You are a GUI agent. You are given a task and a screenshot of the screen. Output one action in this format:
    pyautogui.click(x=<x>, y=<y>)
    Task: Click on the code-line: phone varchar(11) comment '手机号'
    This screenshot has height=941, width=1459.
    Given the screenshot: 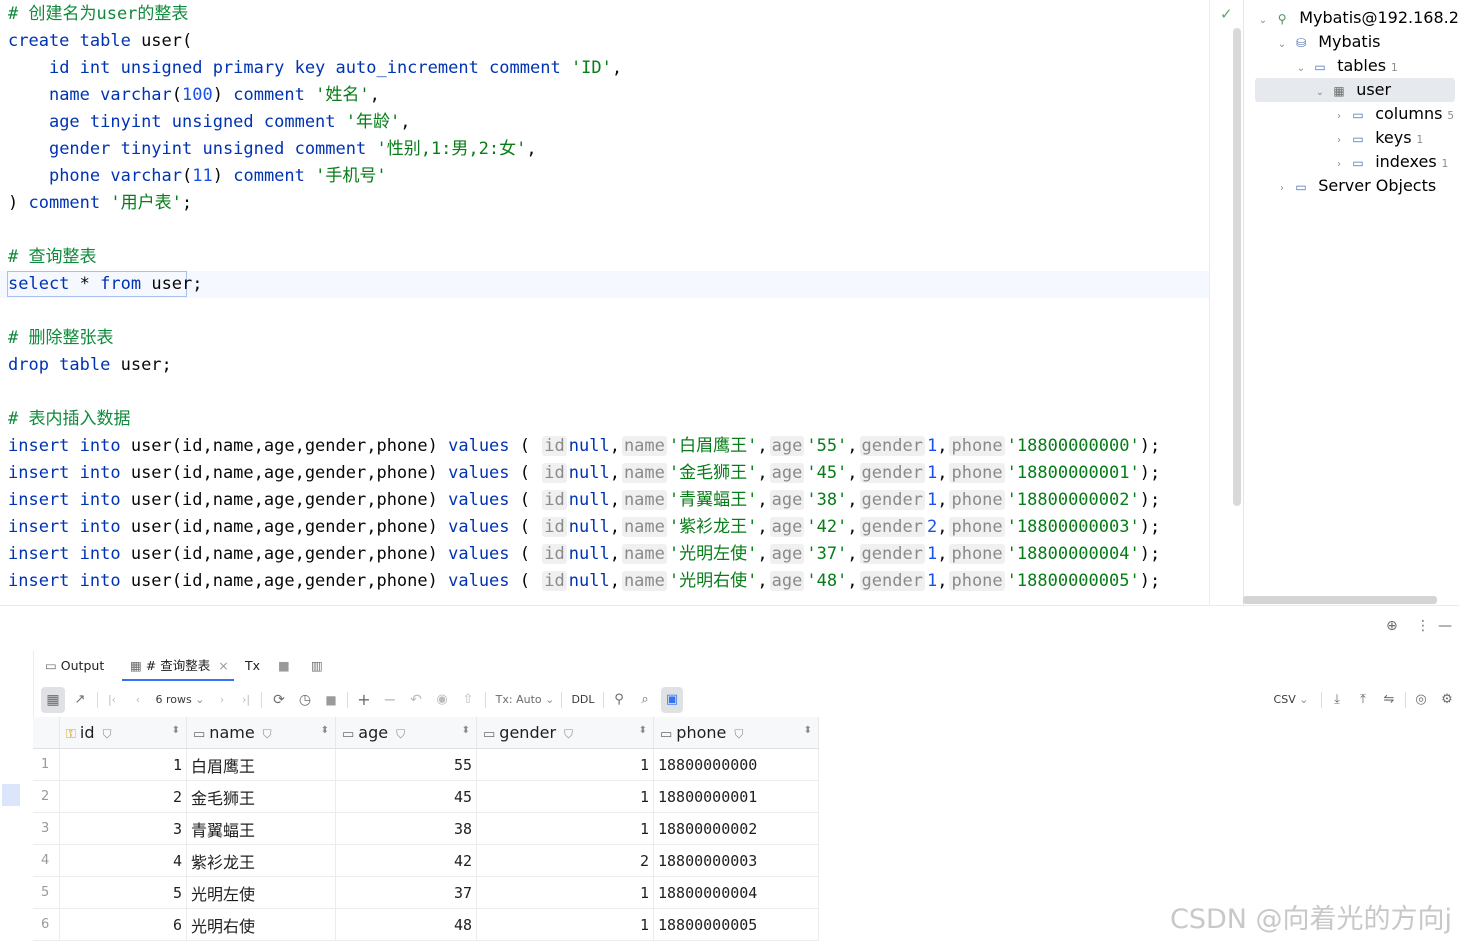 What is the action you would take?
    pyautogui.click(x=197, y=176)
    